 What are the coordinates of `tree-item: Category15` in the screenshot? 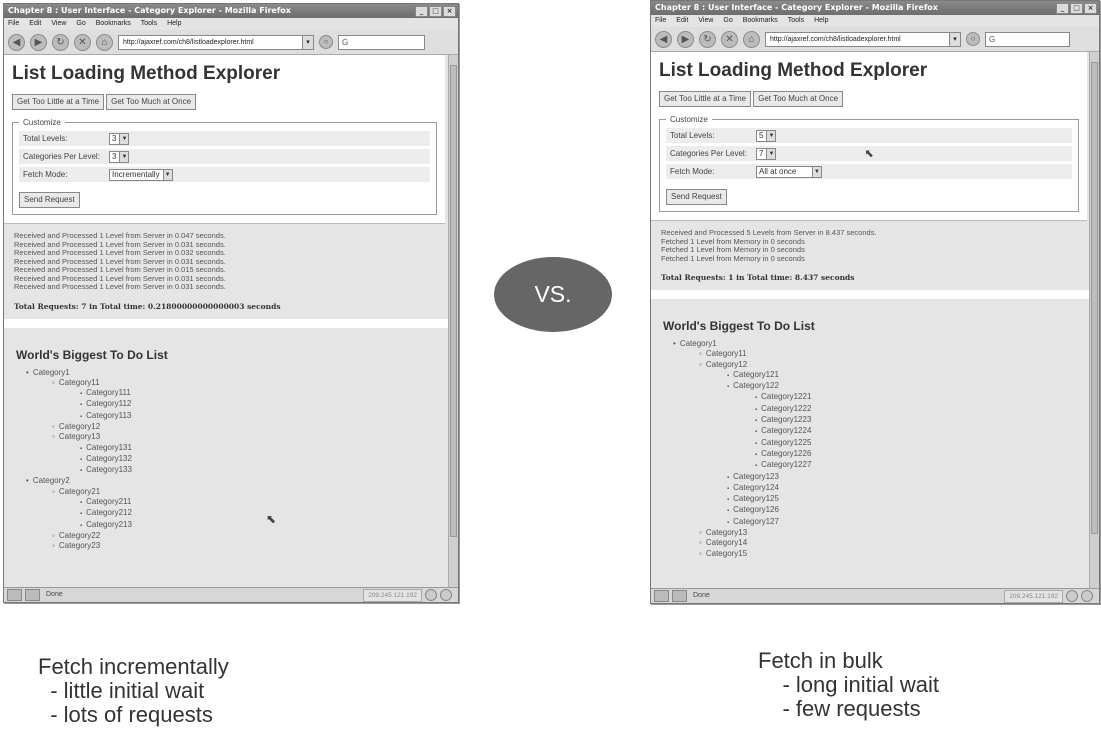 It's located at (875, 554).